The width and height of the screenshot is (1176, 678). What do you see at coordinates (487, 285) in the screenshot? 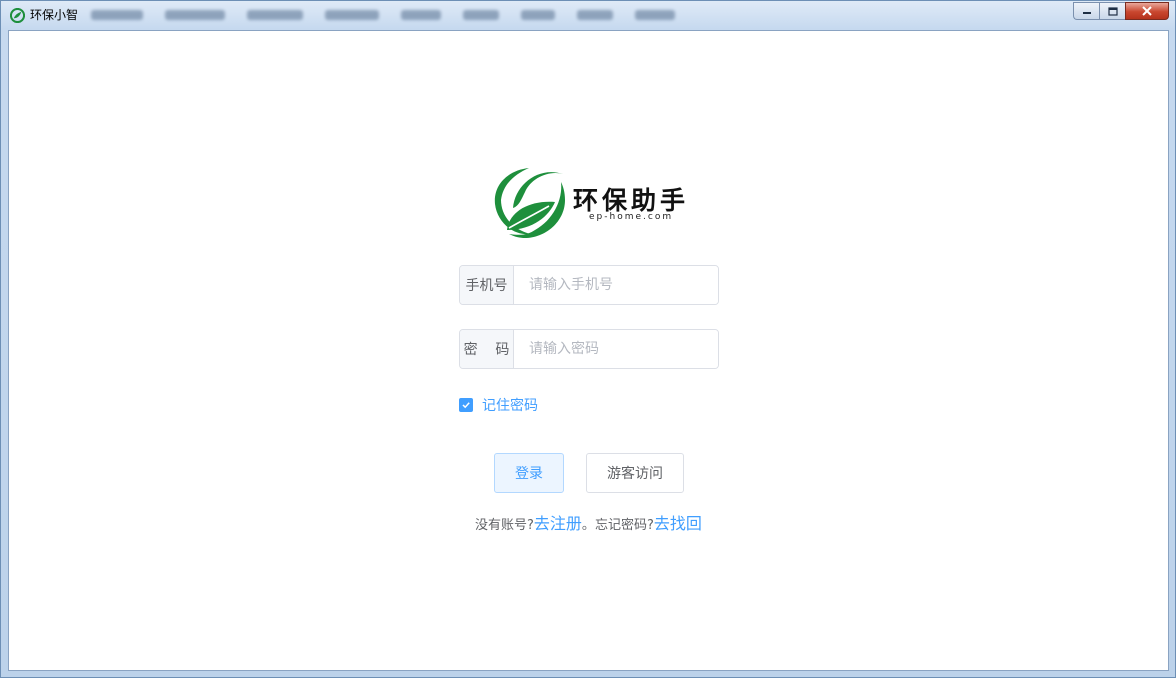
I see `phone-label: 手机号` at bounding box center [487, 285].